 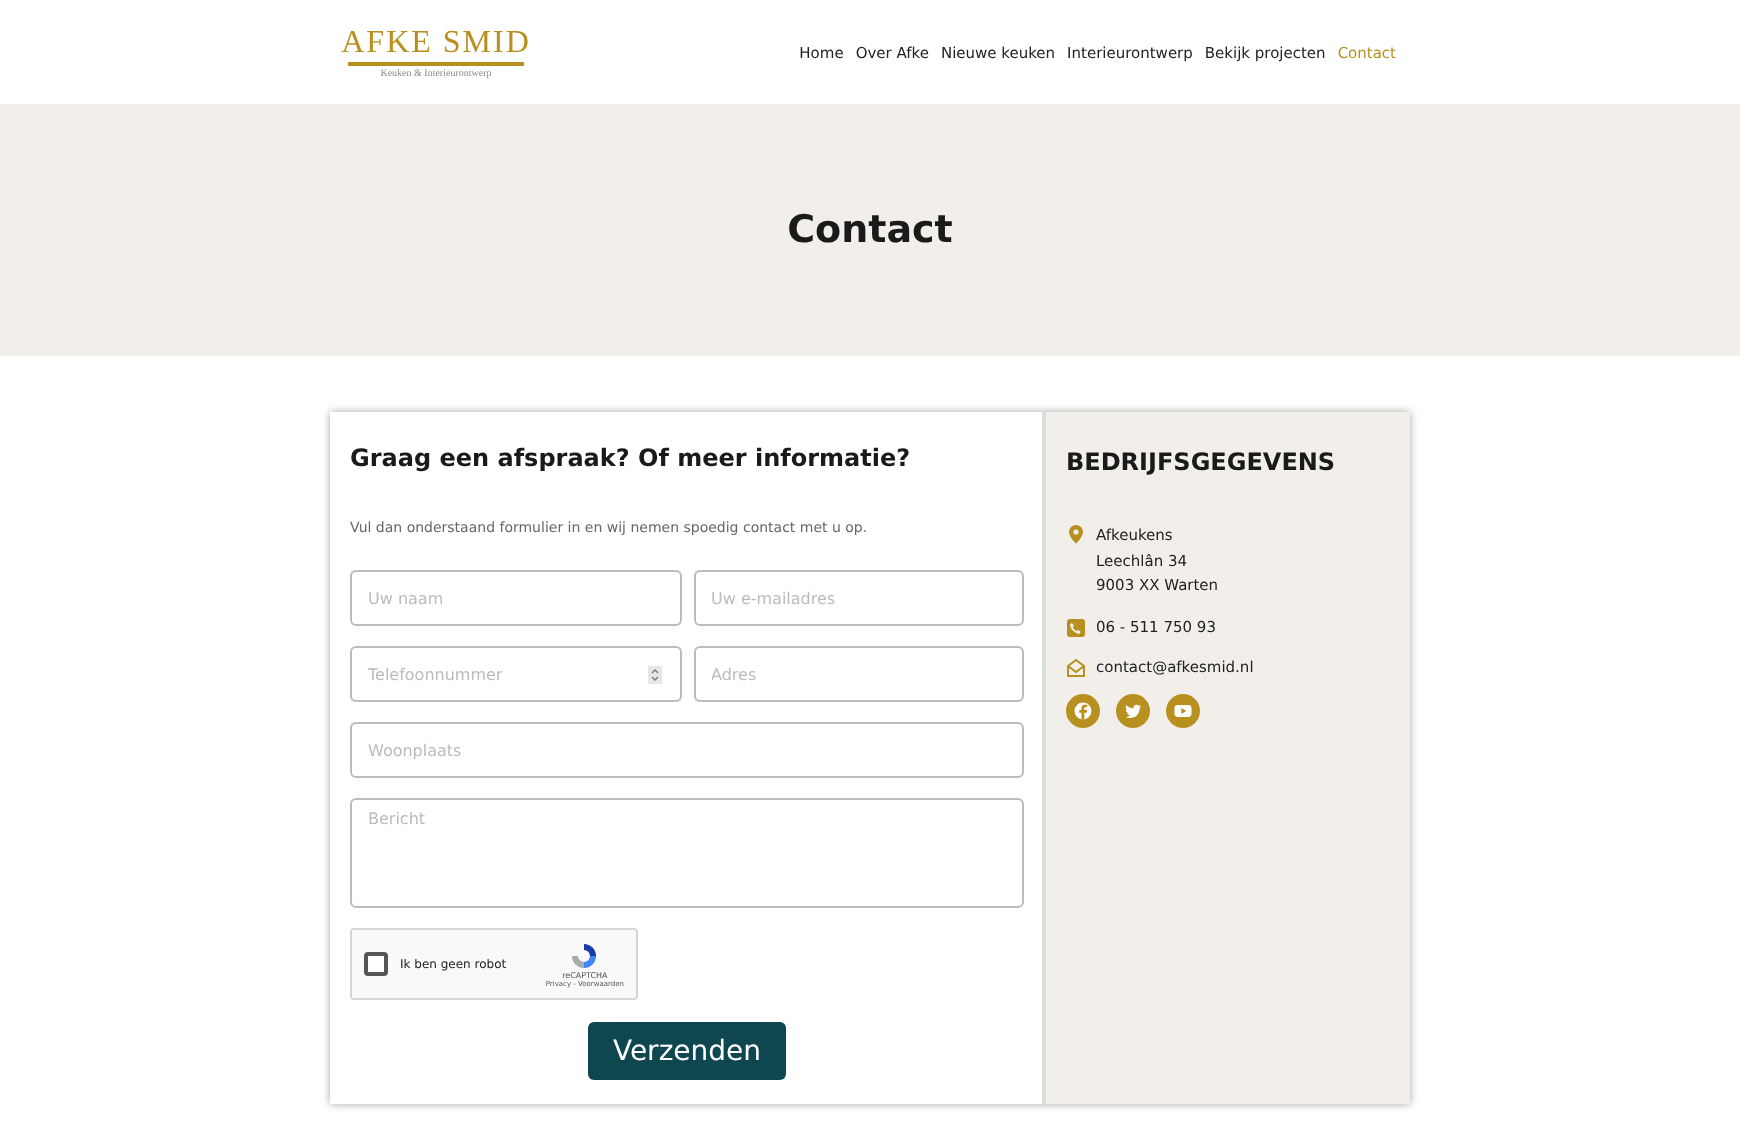 What do you see at coordinates (1076, 668) in the screenshot?
I see `envelope-icon` at bounding box center [1076, 668].